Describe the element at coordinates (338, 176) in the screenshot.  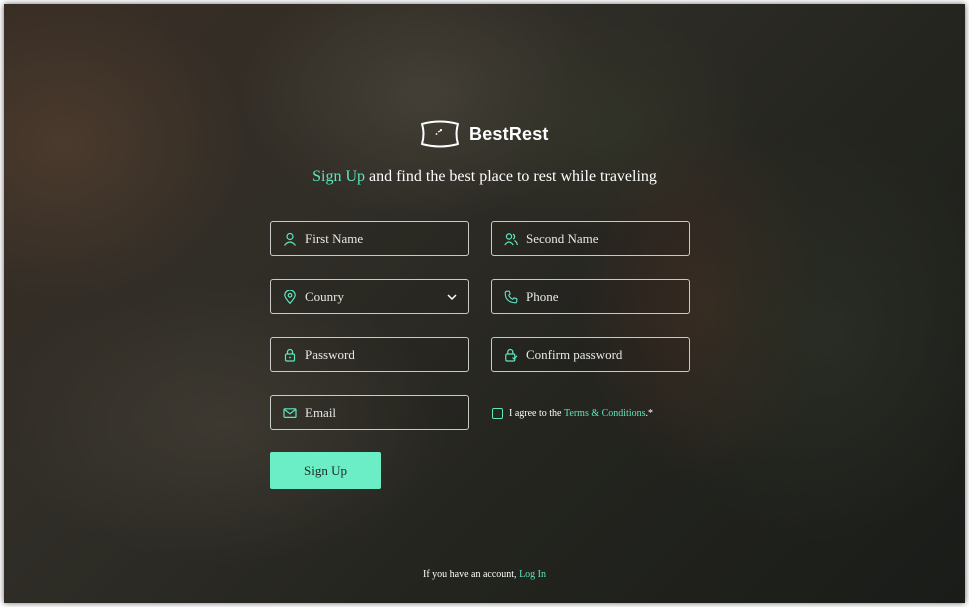
I see `headline-accent: Sign Up` at that location.